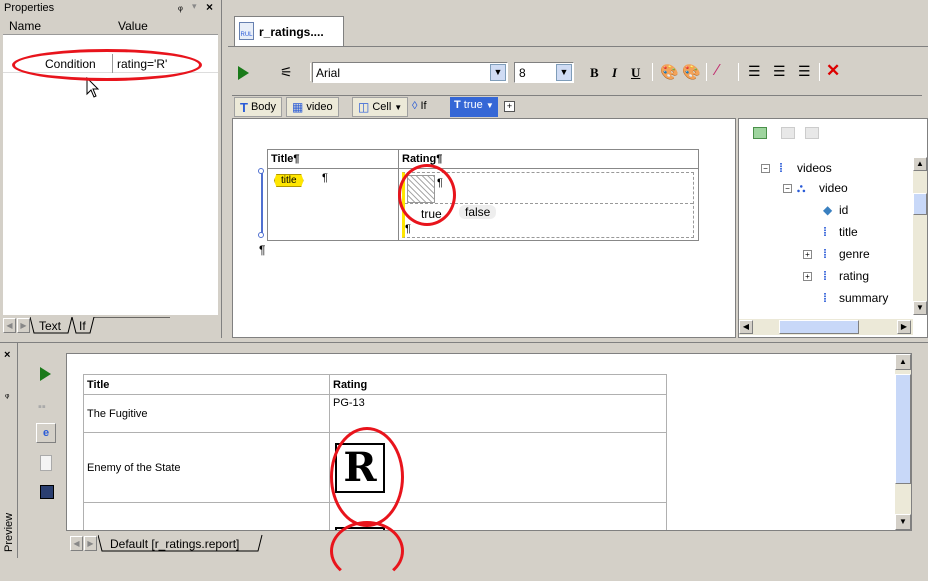 The image size is (928, 581). Describe the element at coordinates (522, 73) in the screenshot. I see `size-value: 8` at that location.